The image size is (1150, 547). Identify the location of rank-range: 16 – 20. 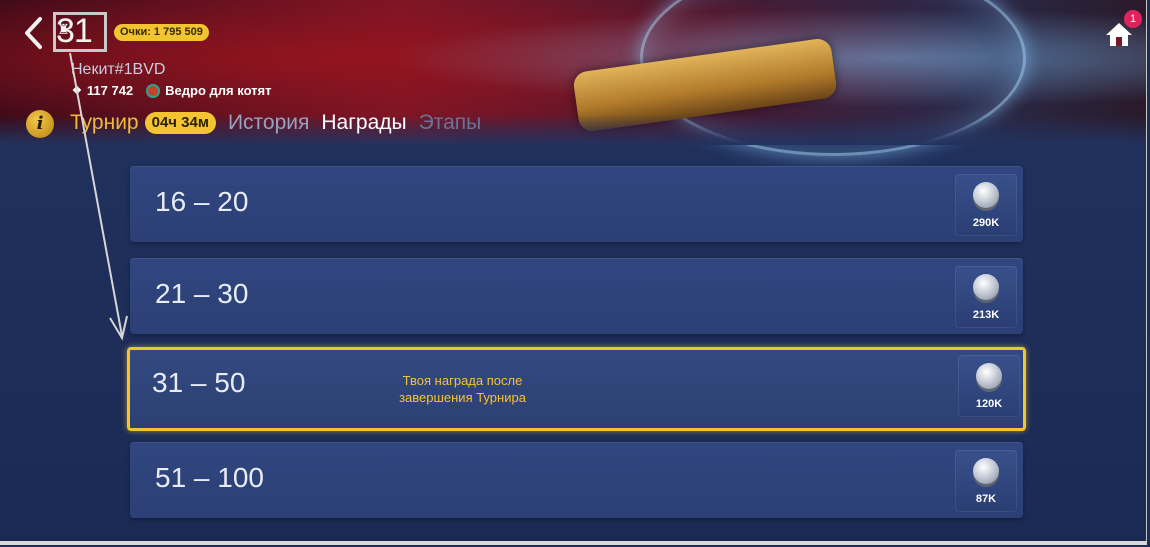
(202, 201).